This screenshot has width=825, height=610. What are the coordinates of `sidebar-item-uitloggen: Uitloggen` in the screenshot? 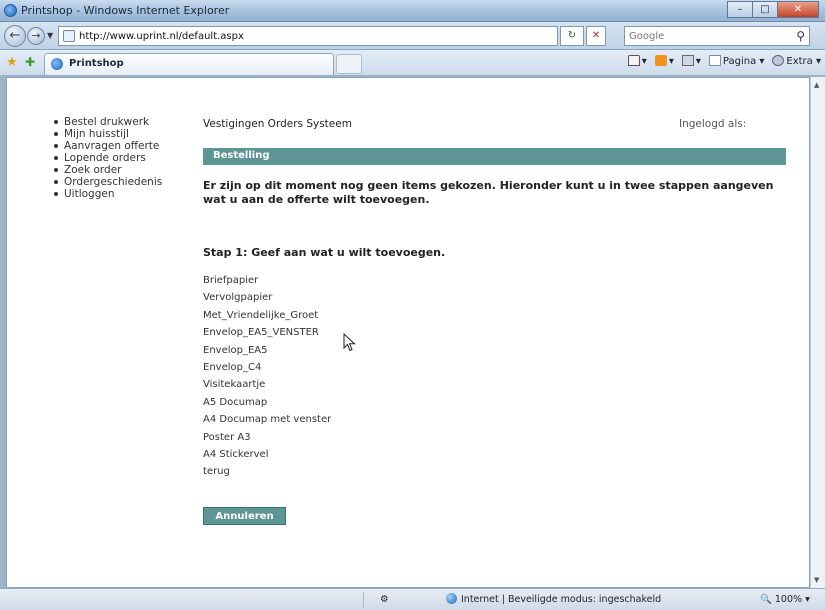 It's located at (107, 194).